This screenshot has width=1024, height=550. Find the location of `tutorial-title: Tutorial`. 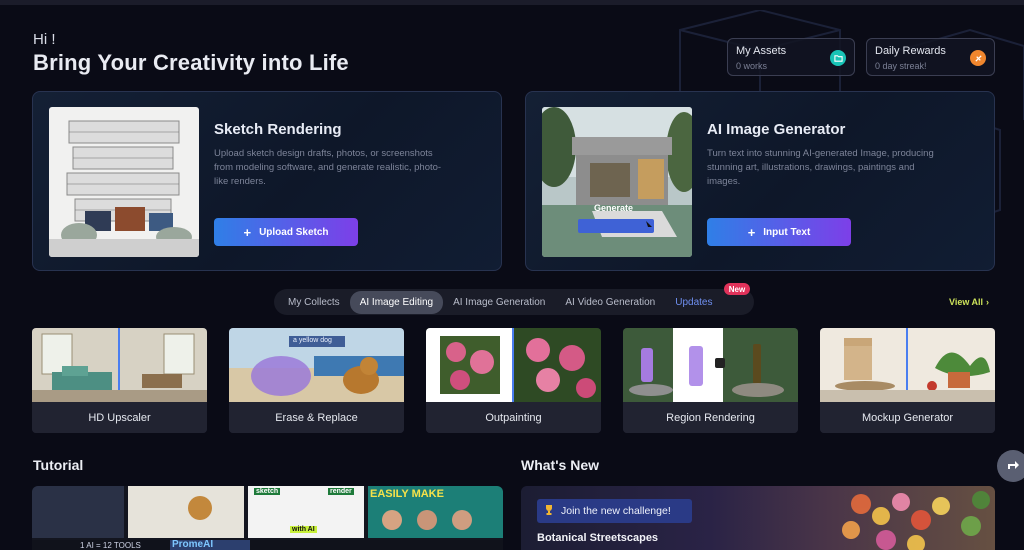

tutorial-title: Tutorial is located at coordinates (58, 465).